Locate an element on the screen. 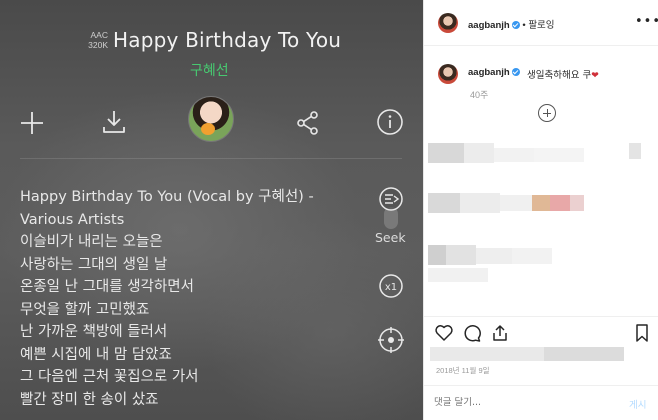 This screenshot has height=420, width=658. comment-input is located at coordinates (519, 402).